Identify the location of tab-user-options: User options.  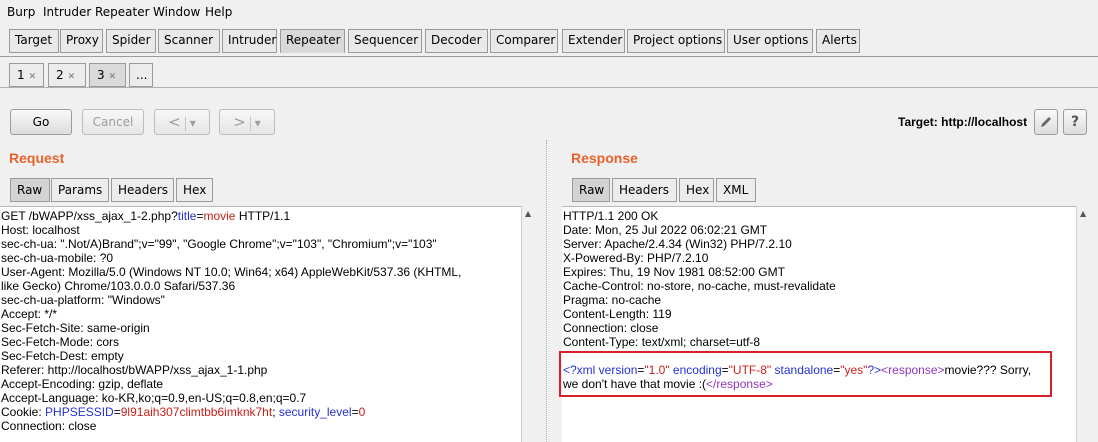
(770, 41).